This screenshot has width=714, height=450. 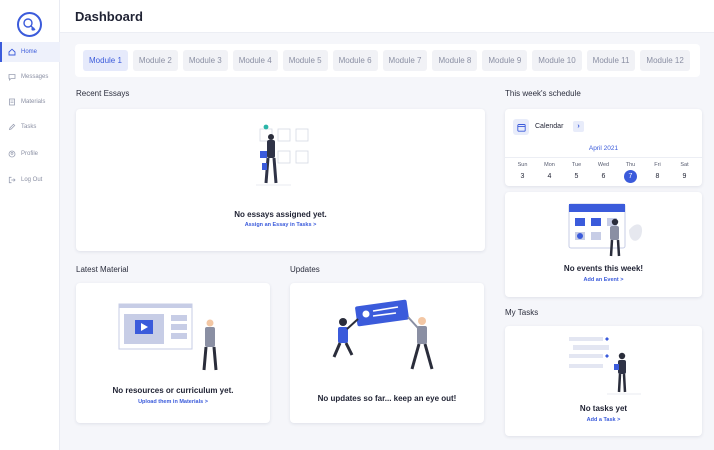 I want to click on events-empty-title: No events this week!, so click(x=603, y=268).